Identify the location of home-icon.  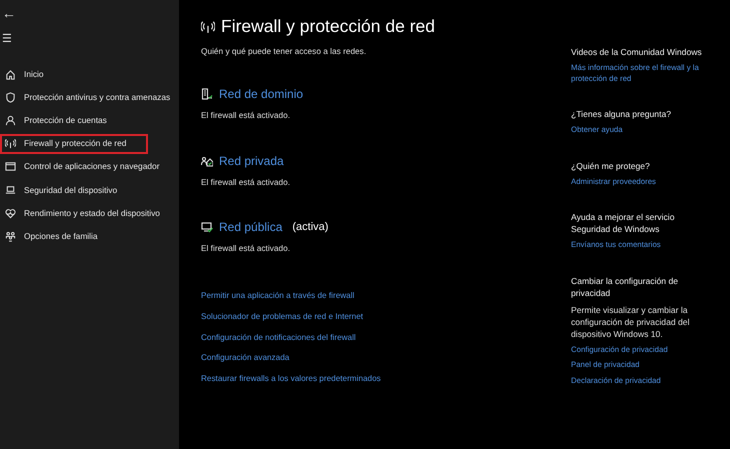
(10, 74).